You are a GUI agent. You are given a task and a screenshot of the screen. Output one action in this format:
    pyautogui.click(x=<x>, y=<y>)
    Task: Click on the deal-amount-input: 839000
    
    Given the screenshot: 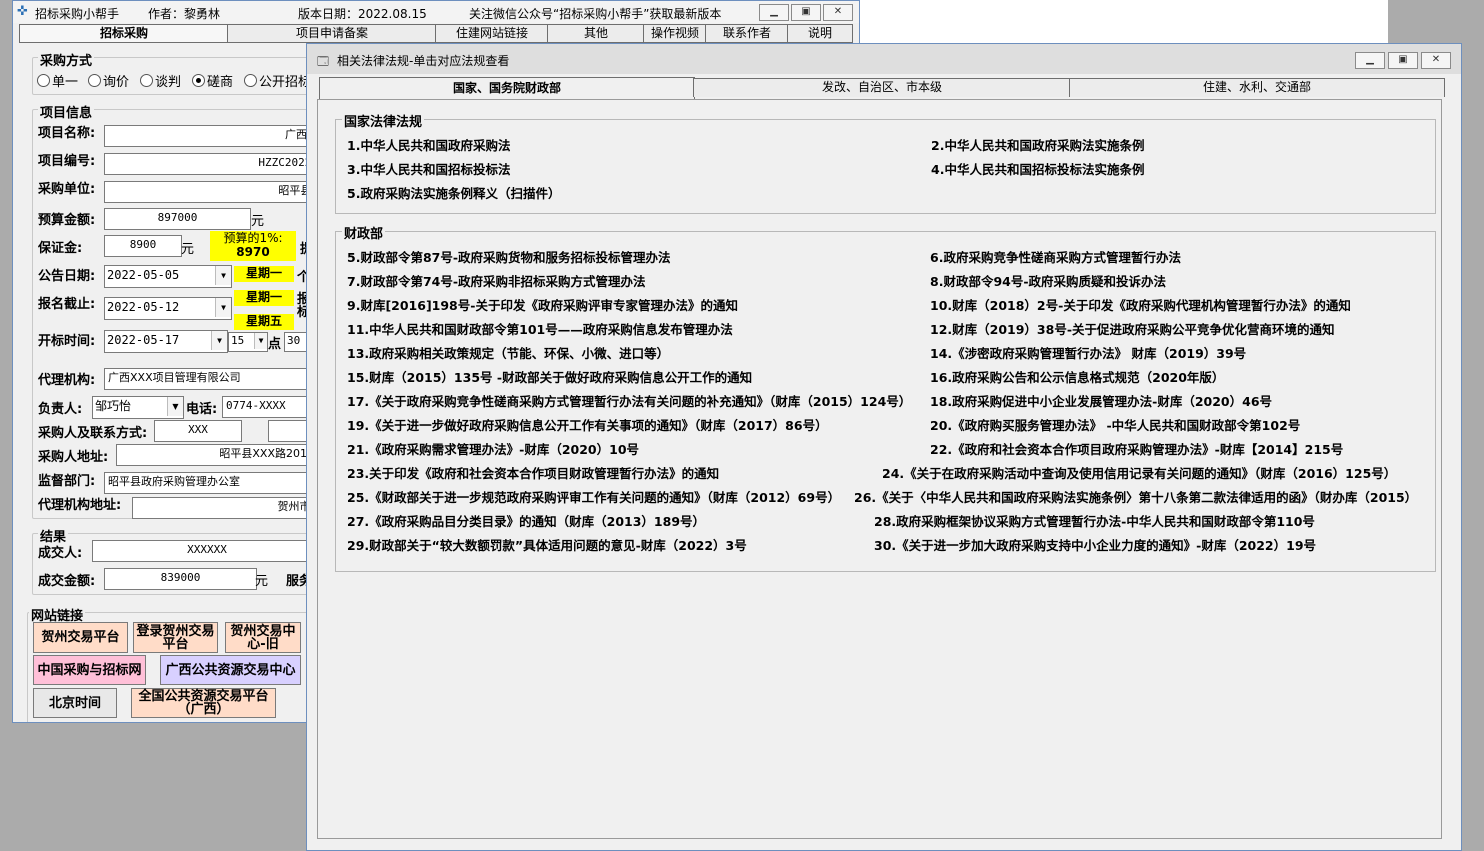 What is the action you would take?
    pyautogui.click(x=180, y=579)
    